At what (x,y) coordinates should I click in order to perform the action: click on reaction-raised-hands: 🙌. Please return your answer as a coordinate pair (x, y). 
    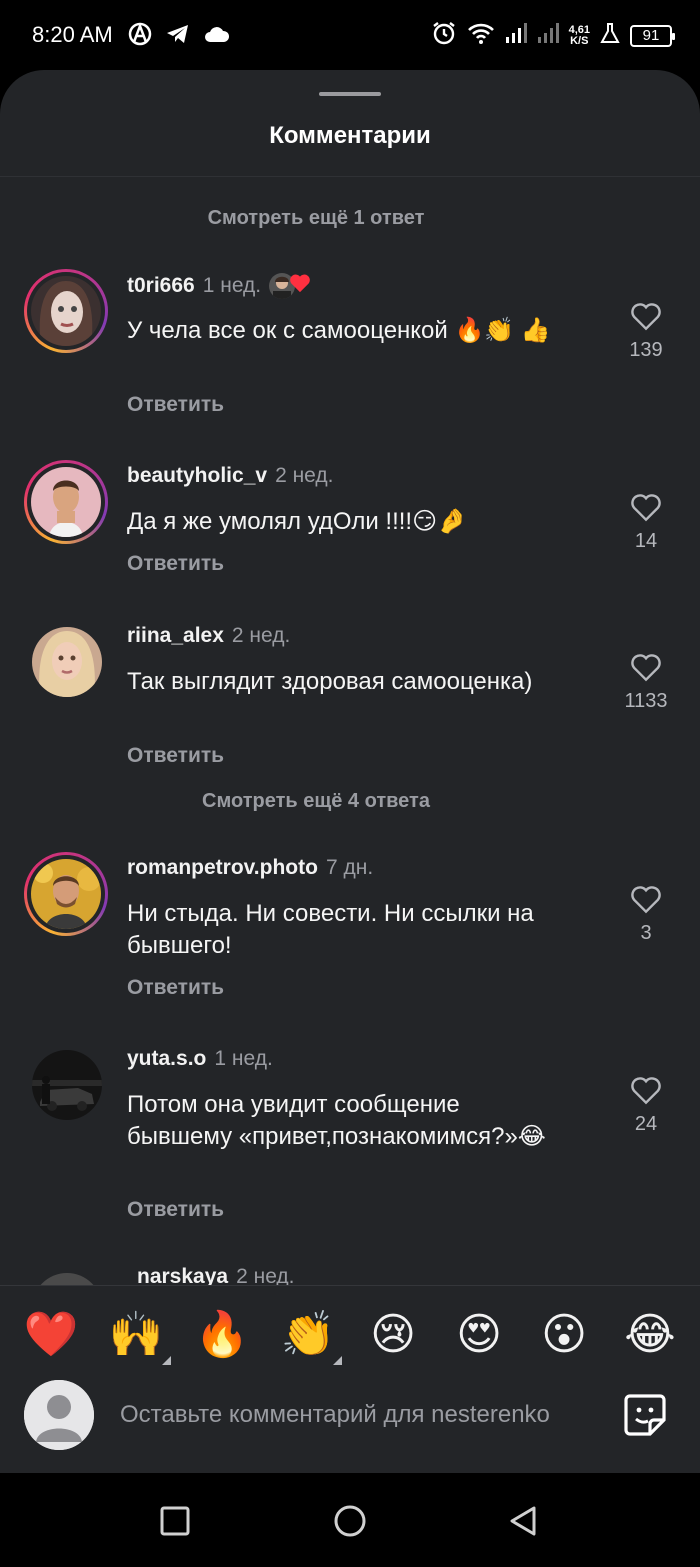
    Looking at the image, I should click on (136, 1335).